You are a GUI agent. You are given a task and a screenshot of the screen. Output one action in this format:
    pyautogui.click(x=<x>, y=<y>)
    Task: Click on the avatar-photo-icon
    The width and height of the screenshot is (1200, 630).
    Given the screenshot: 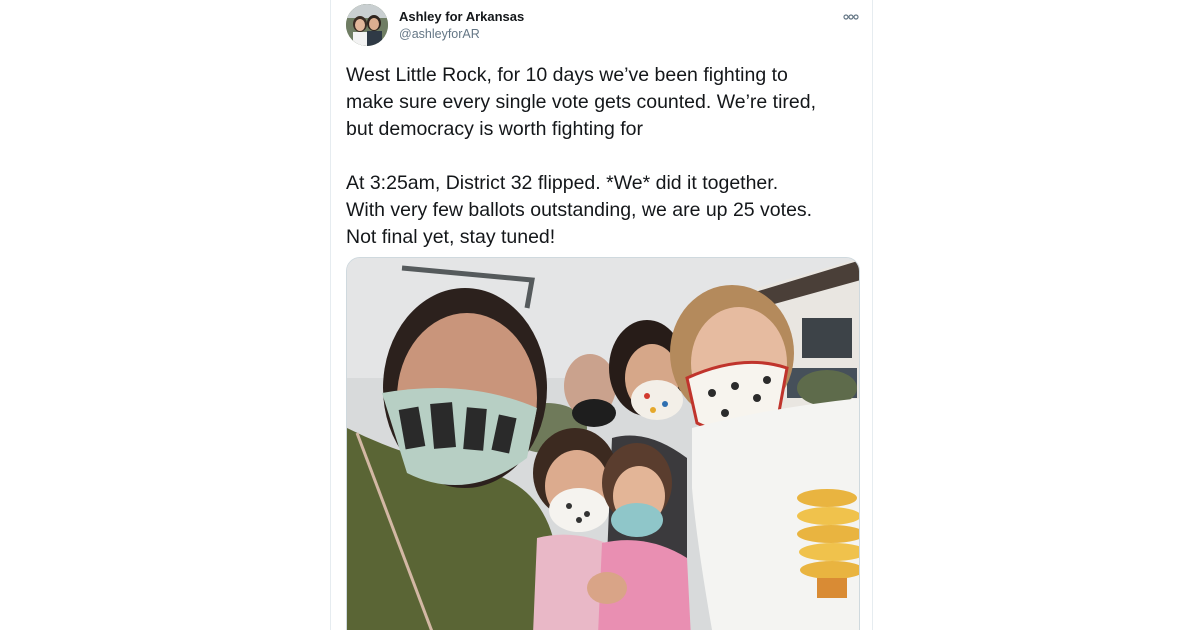 What is the action you would take?
    pyautogui.click(x=367, y=25)
    